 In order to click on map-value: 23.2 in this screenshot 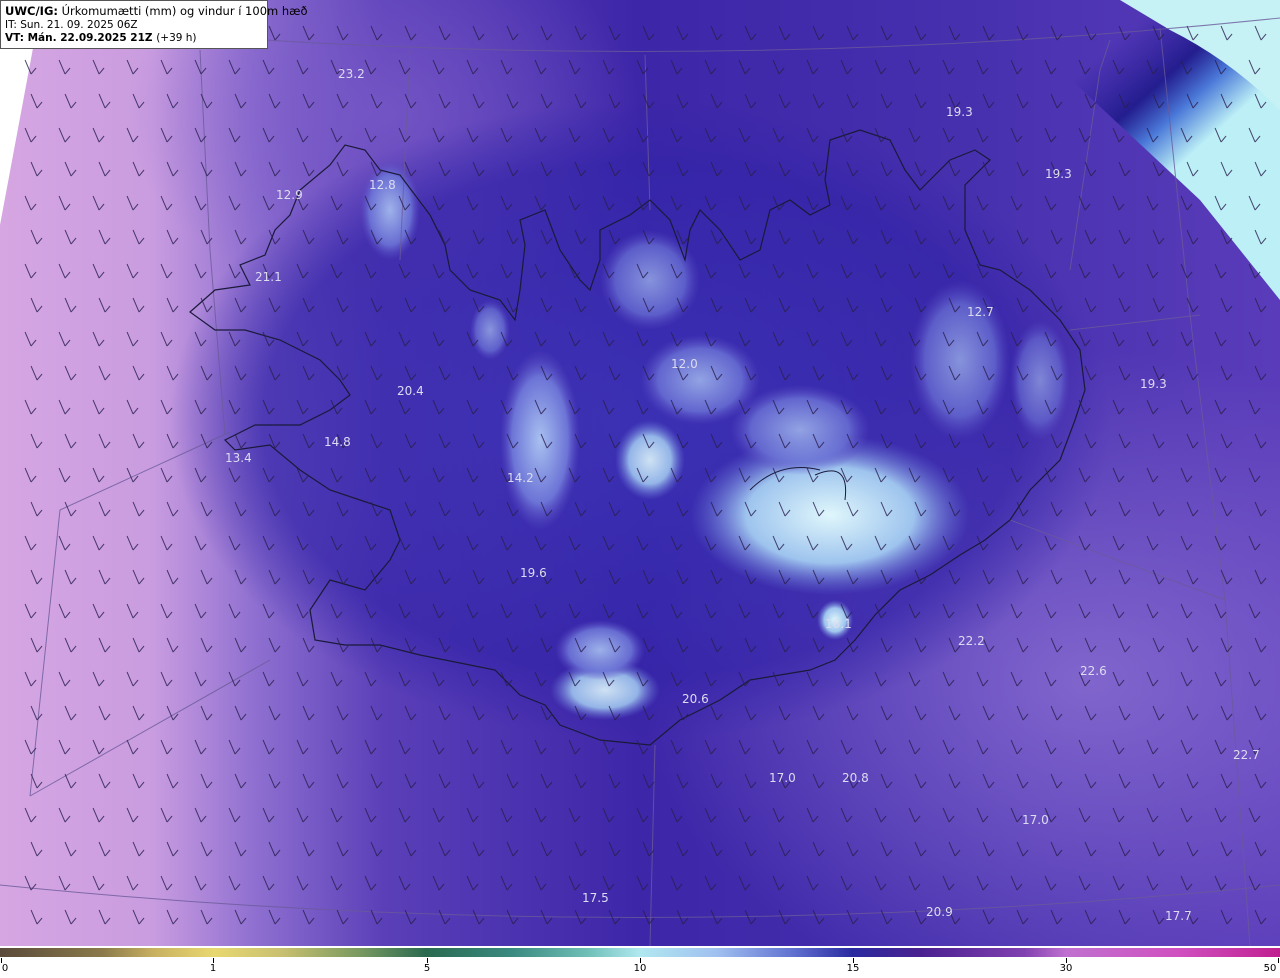, I will do `click(351, 74)`.